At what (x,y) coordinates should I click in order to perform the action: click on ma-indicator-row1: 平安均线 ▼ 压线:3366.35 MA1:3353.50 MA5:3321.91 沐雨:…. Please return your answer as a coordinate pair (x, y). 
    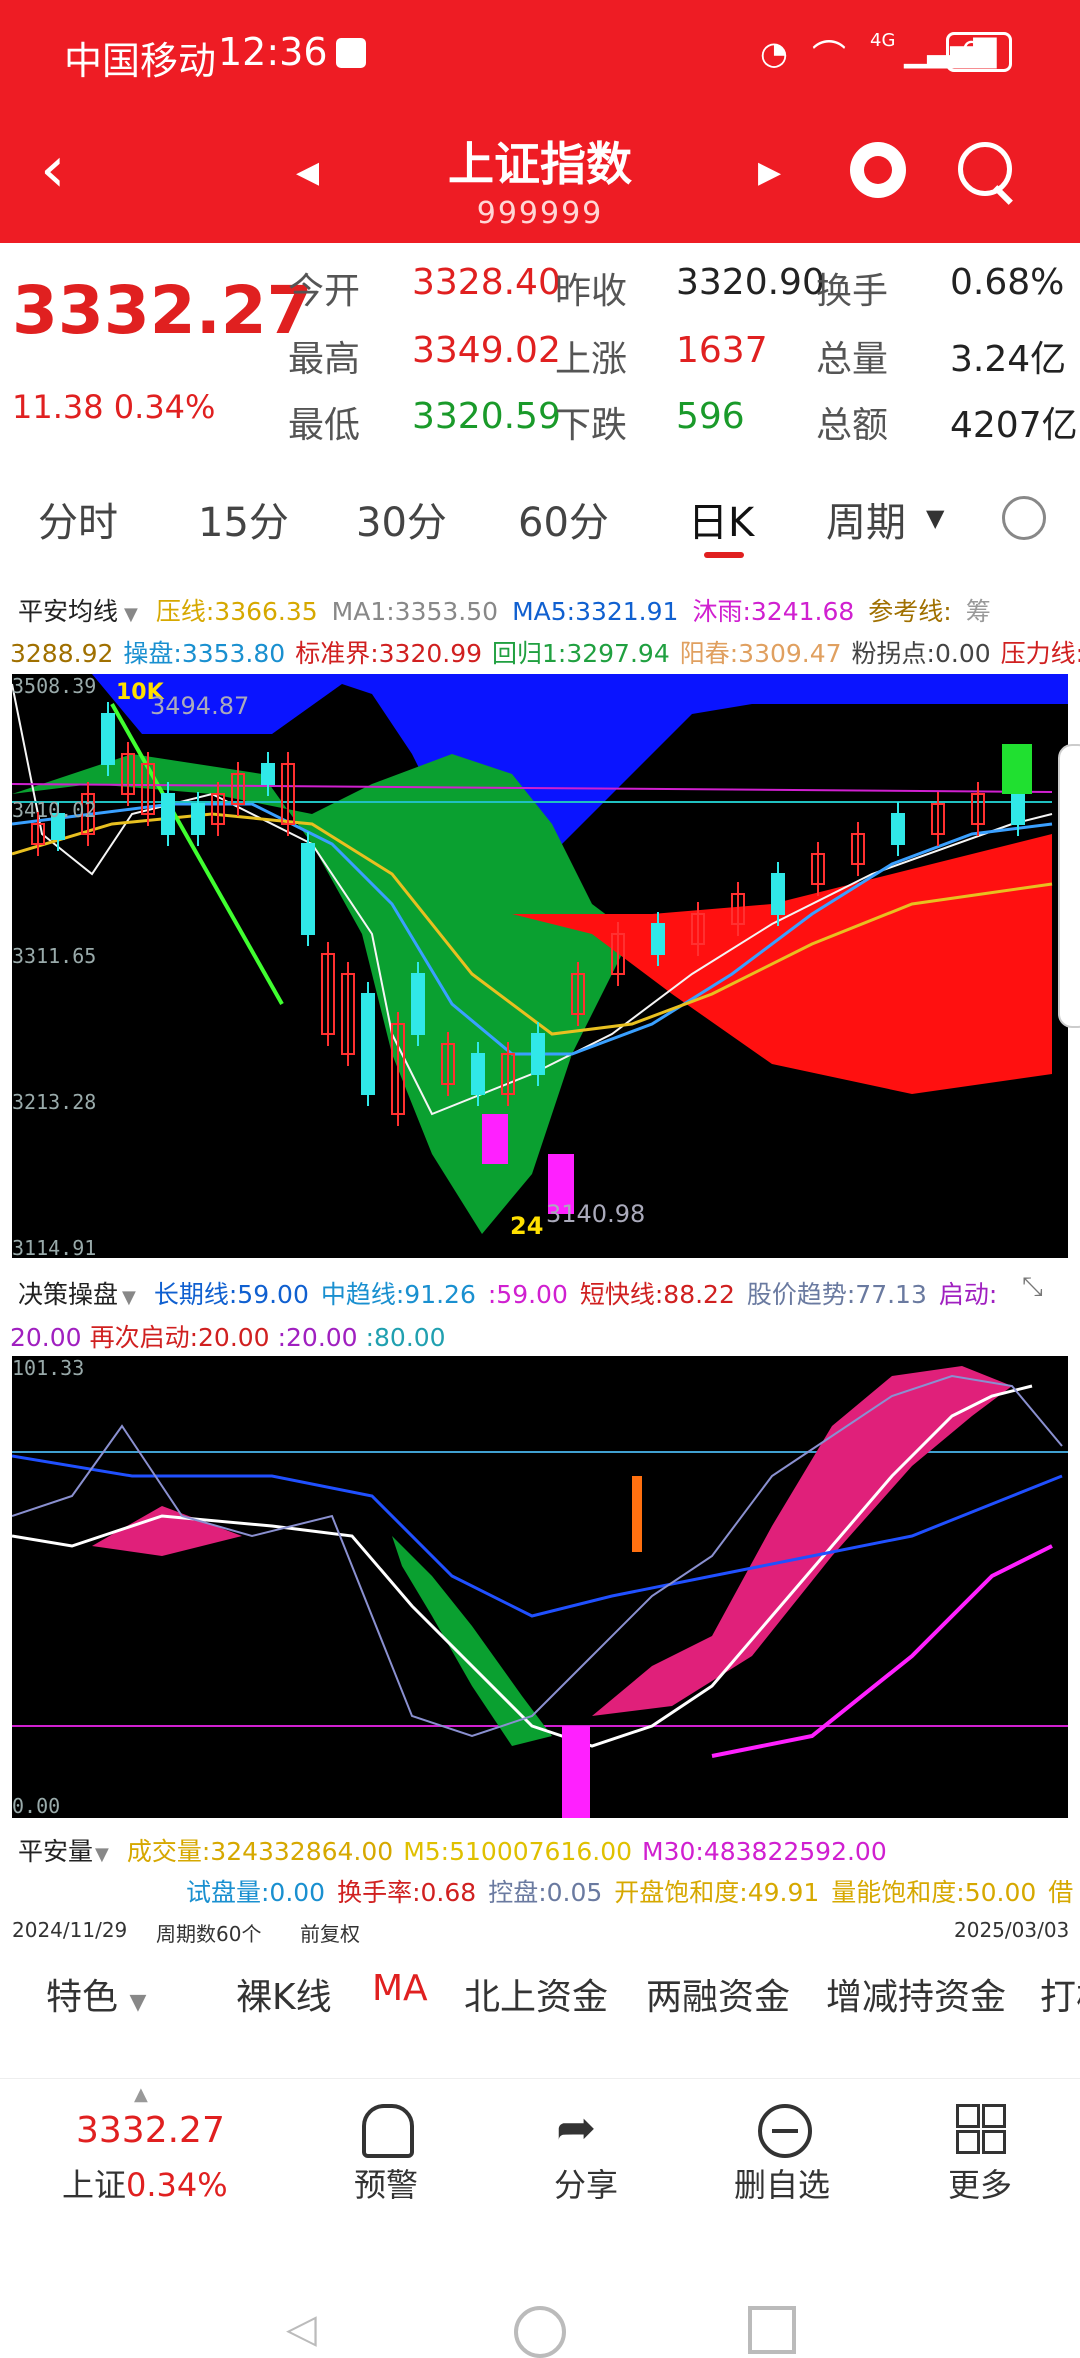
    Looking at the image, I should click on (511, 610).